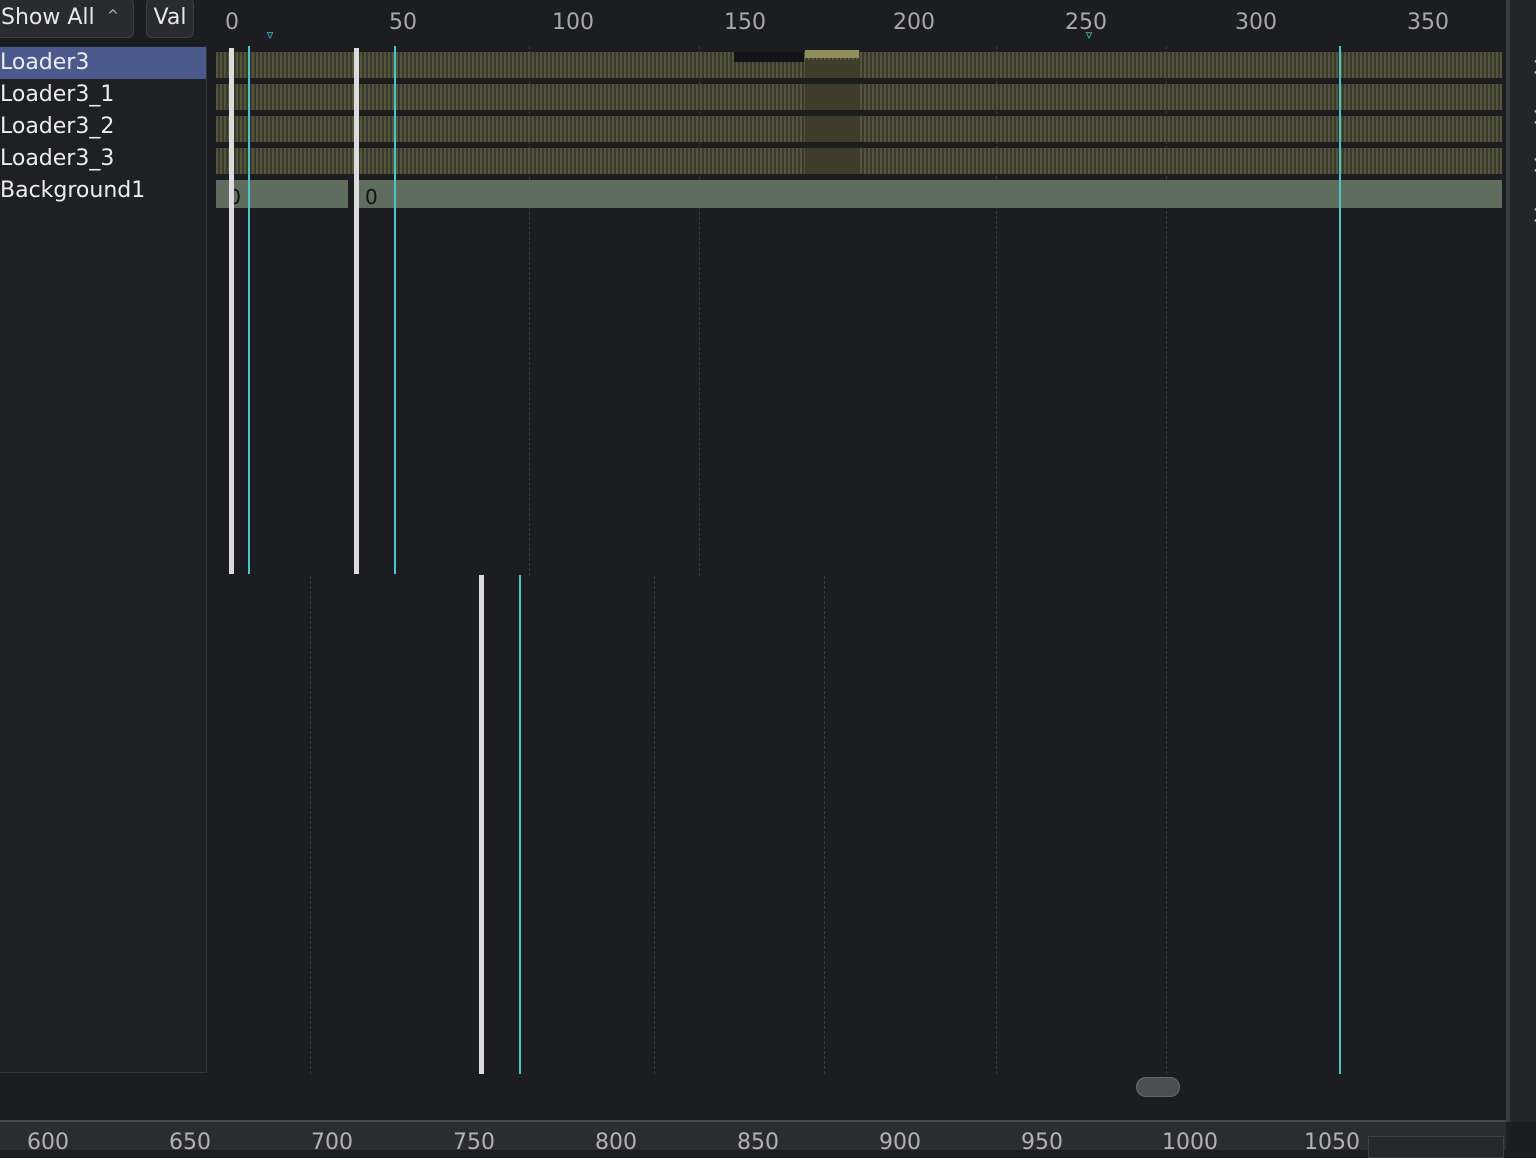 This screenshot has height=1158, width=1536. I want to click on ruler-tick: 1050, so click(1332, 1140).